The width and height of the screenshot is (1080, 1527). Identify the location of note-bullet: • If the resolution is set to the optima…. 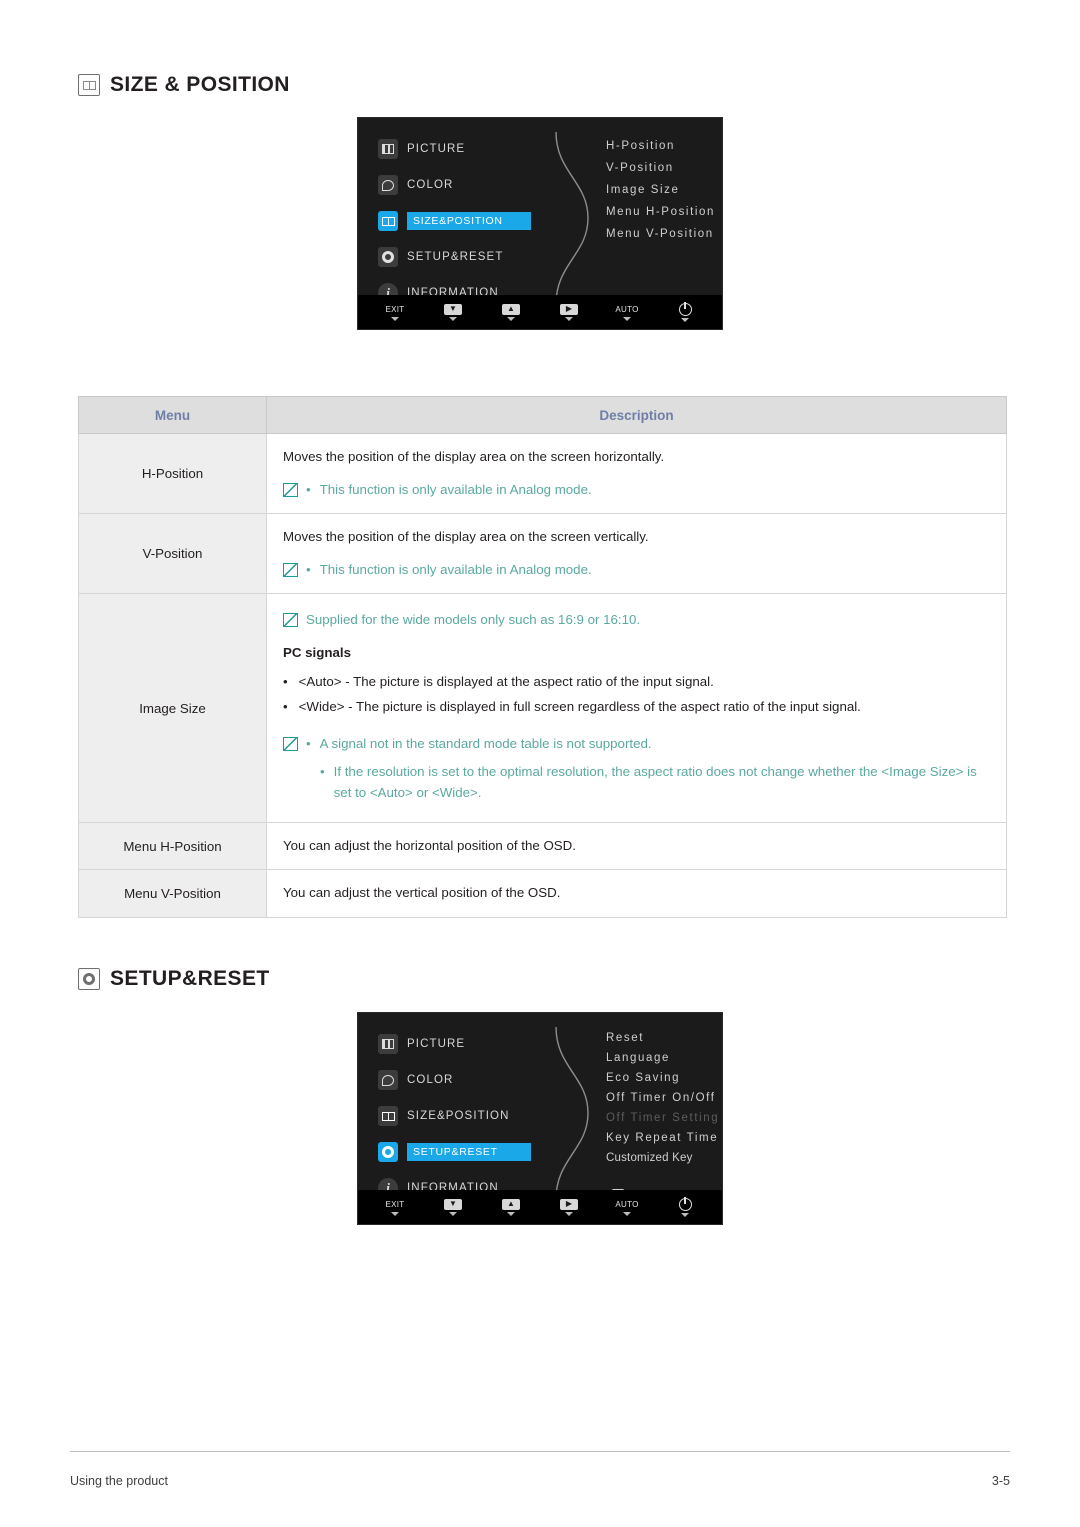
(647, 782).